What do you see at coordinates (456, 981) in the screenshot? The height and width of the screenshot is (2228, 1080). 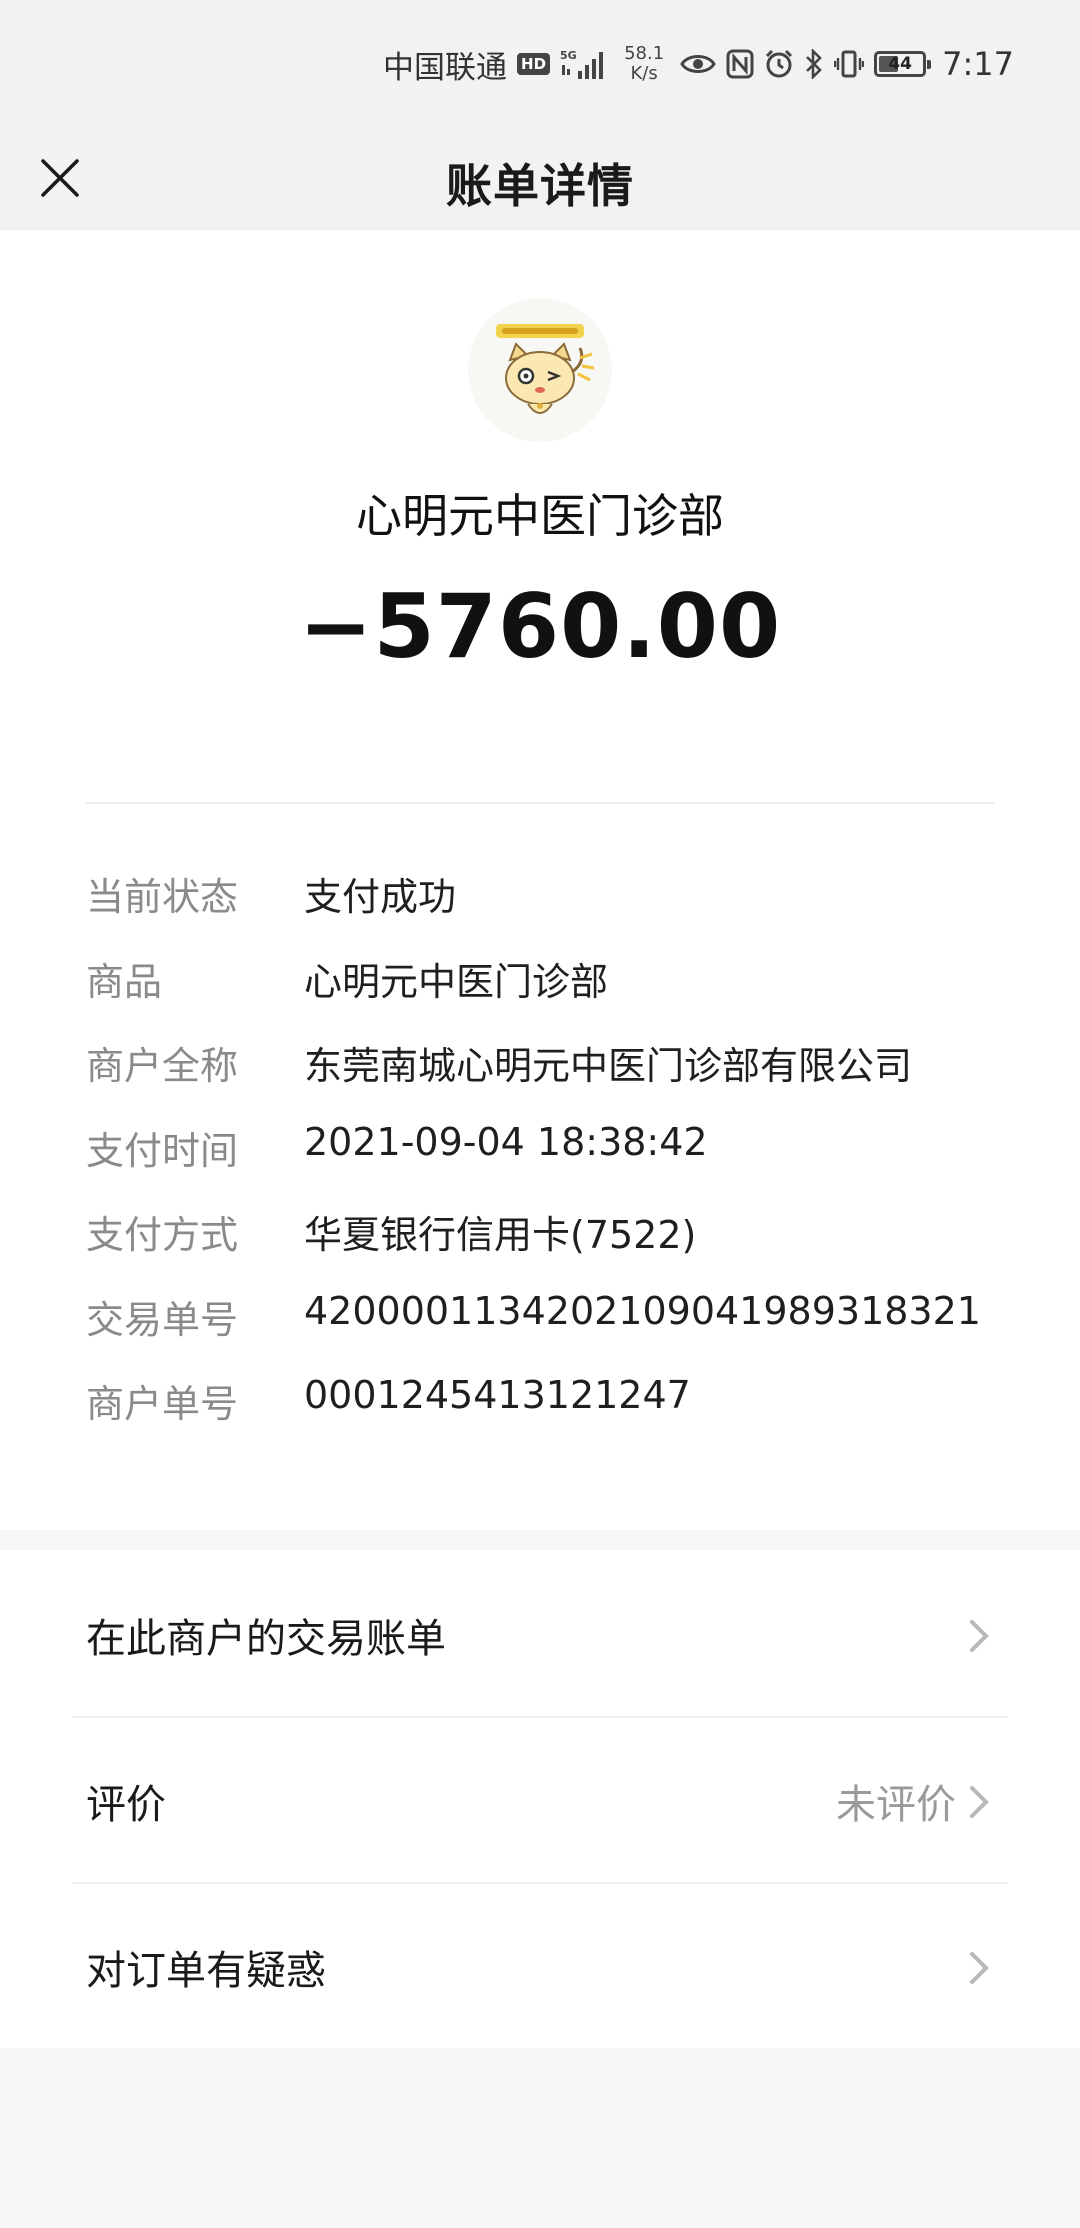 I see `detail-value: 心明元中医门诊部` at bounding box center [456, 981].